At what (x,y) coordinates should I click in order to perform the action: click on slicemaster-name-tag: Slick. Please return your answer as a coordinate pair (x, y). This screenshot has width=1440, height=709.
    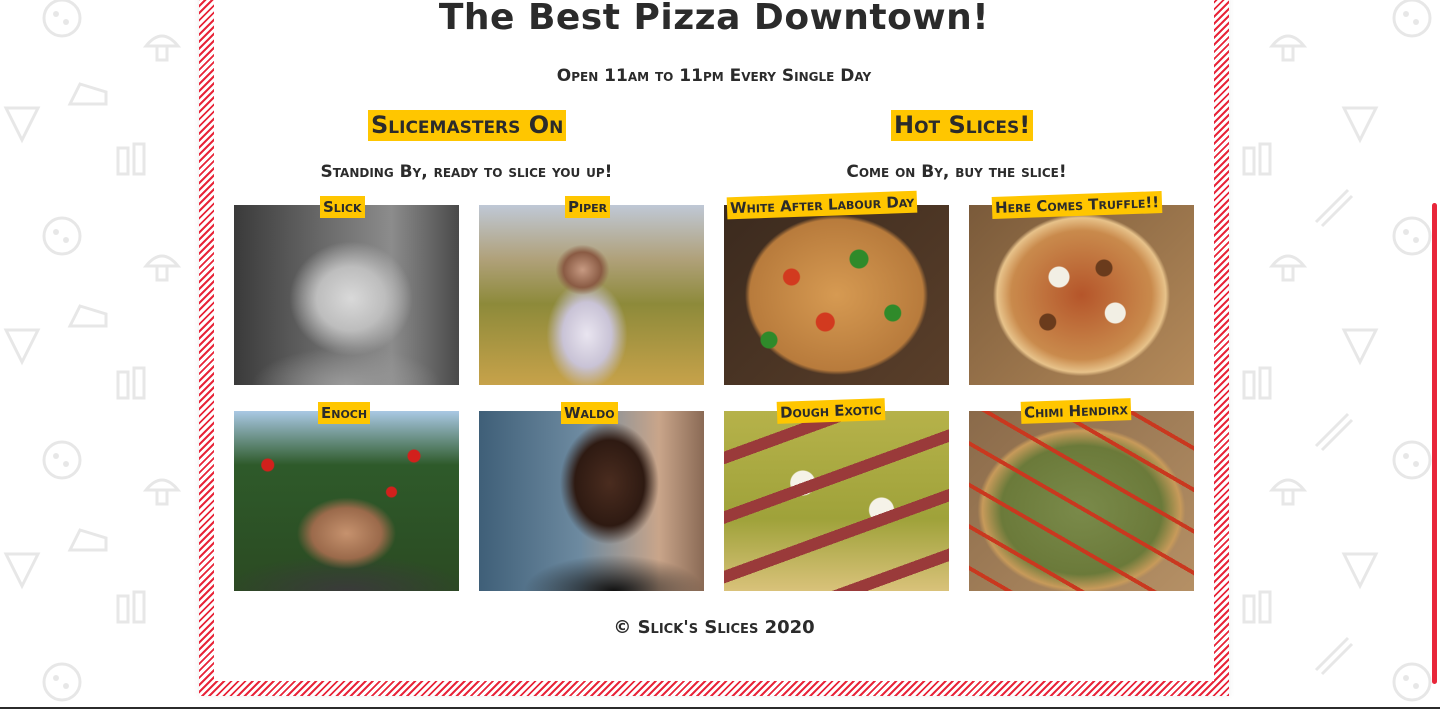
    Looking at the image, I should click on (342, 207).